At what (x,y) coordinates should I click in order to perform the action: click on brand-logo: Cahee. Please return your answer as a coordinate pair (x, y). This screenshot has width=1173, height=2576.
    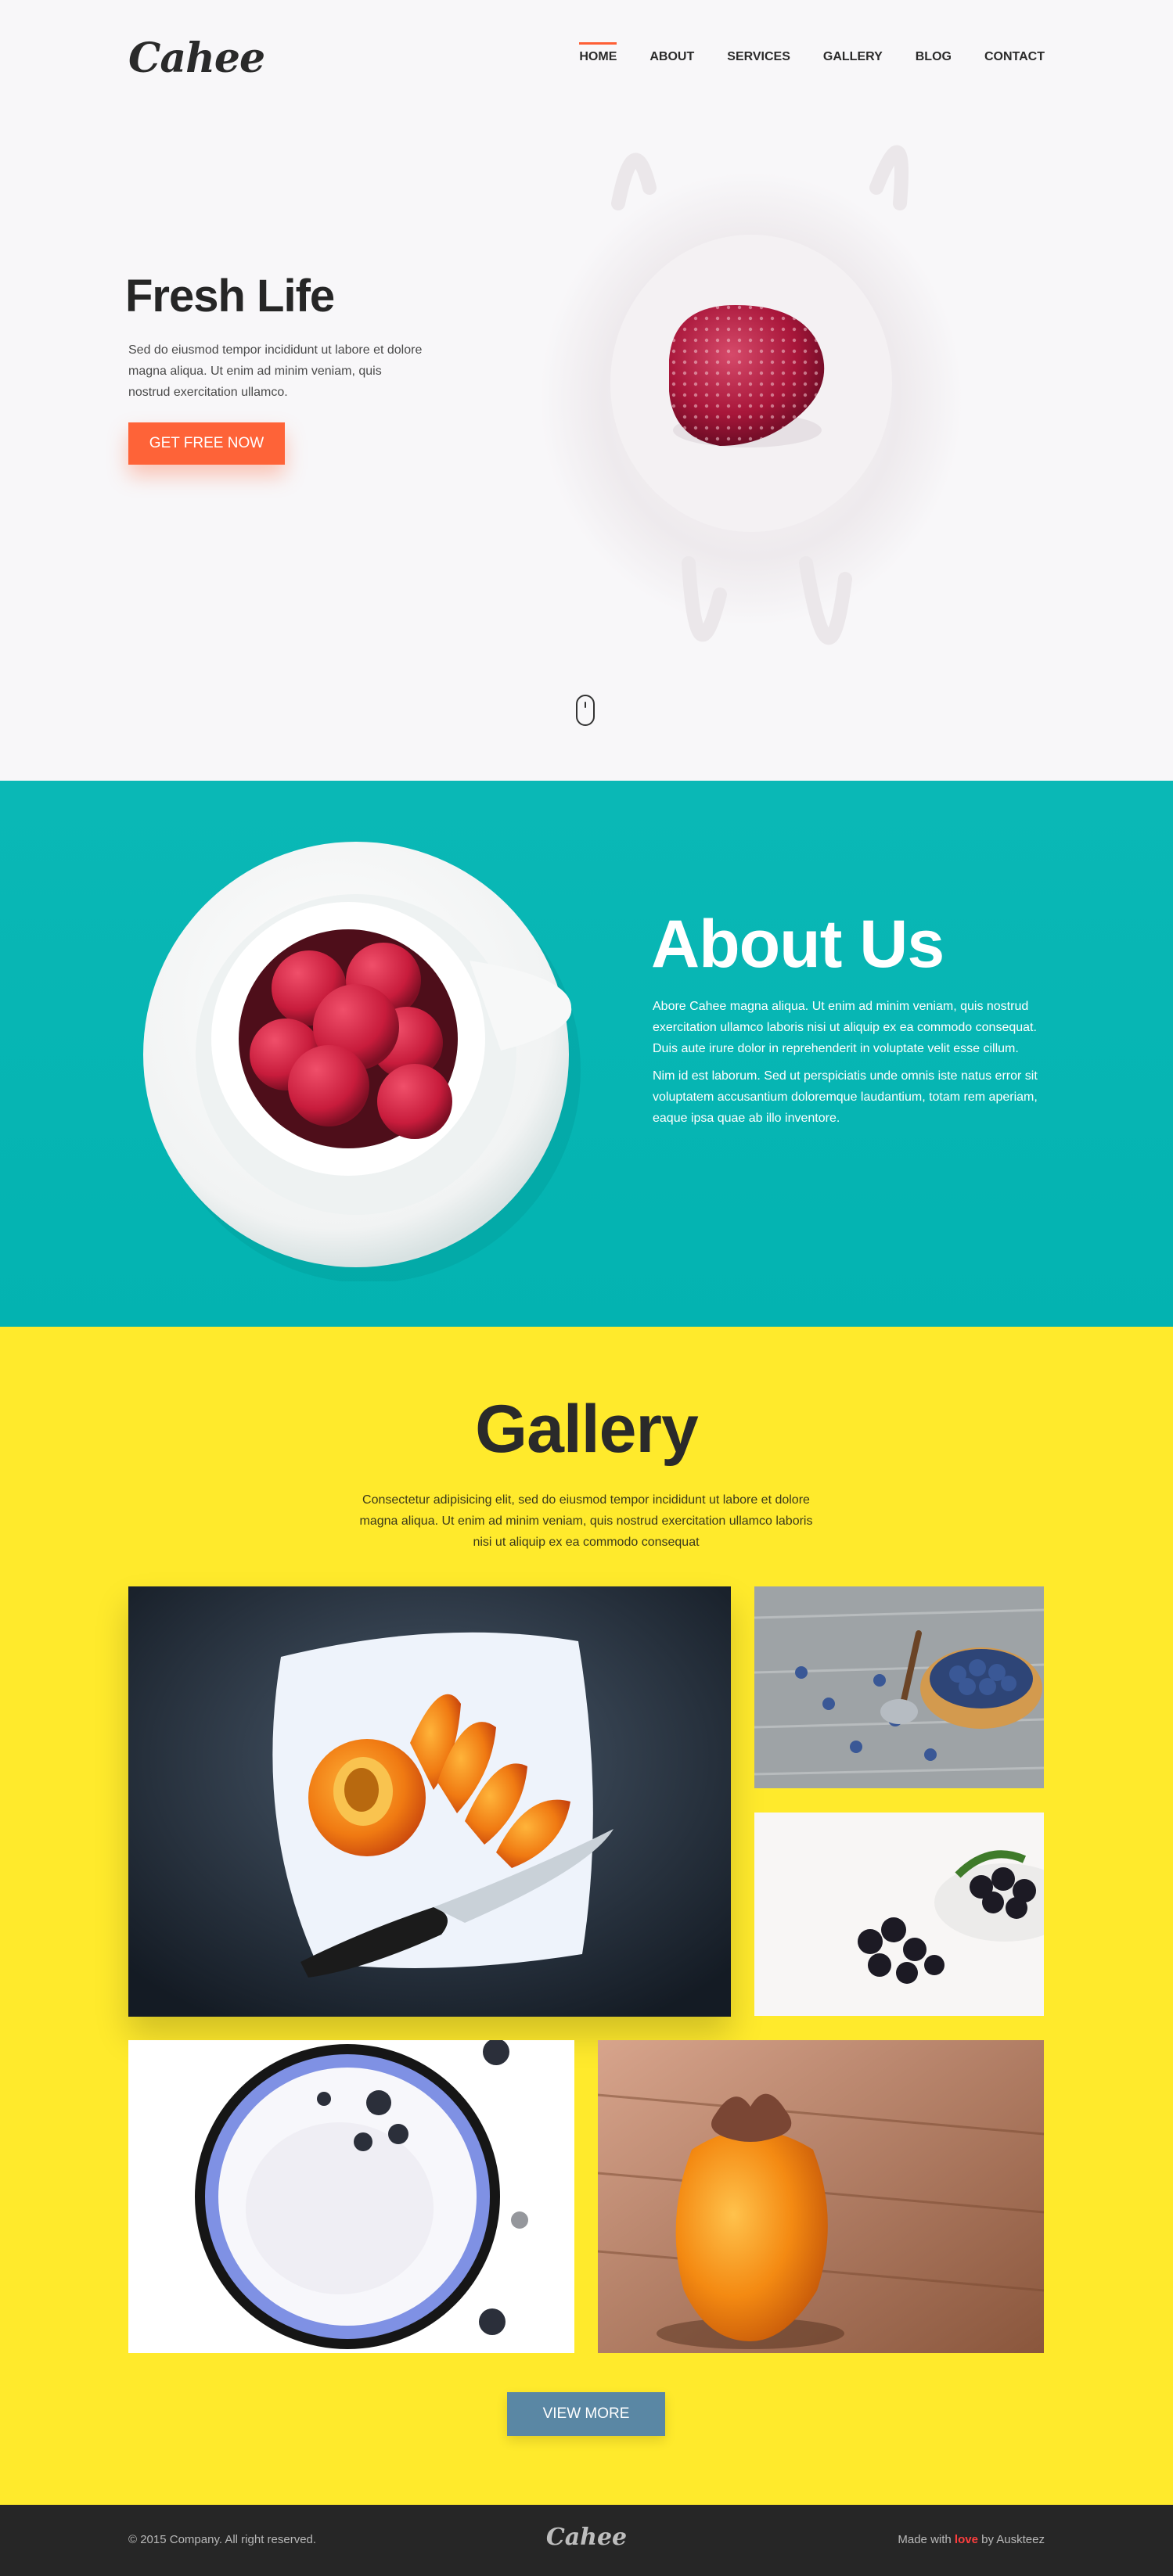
    Looking at the image, I should click on (196, 58).